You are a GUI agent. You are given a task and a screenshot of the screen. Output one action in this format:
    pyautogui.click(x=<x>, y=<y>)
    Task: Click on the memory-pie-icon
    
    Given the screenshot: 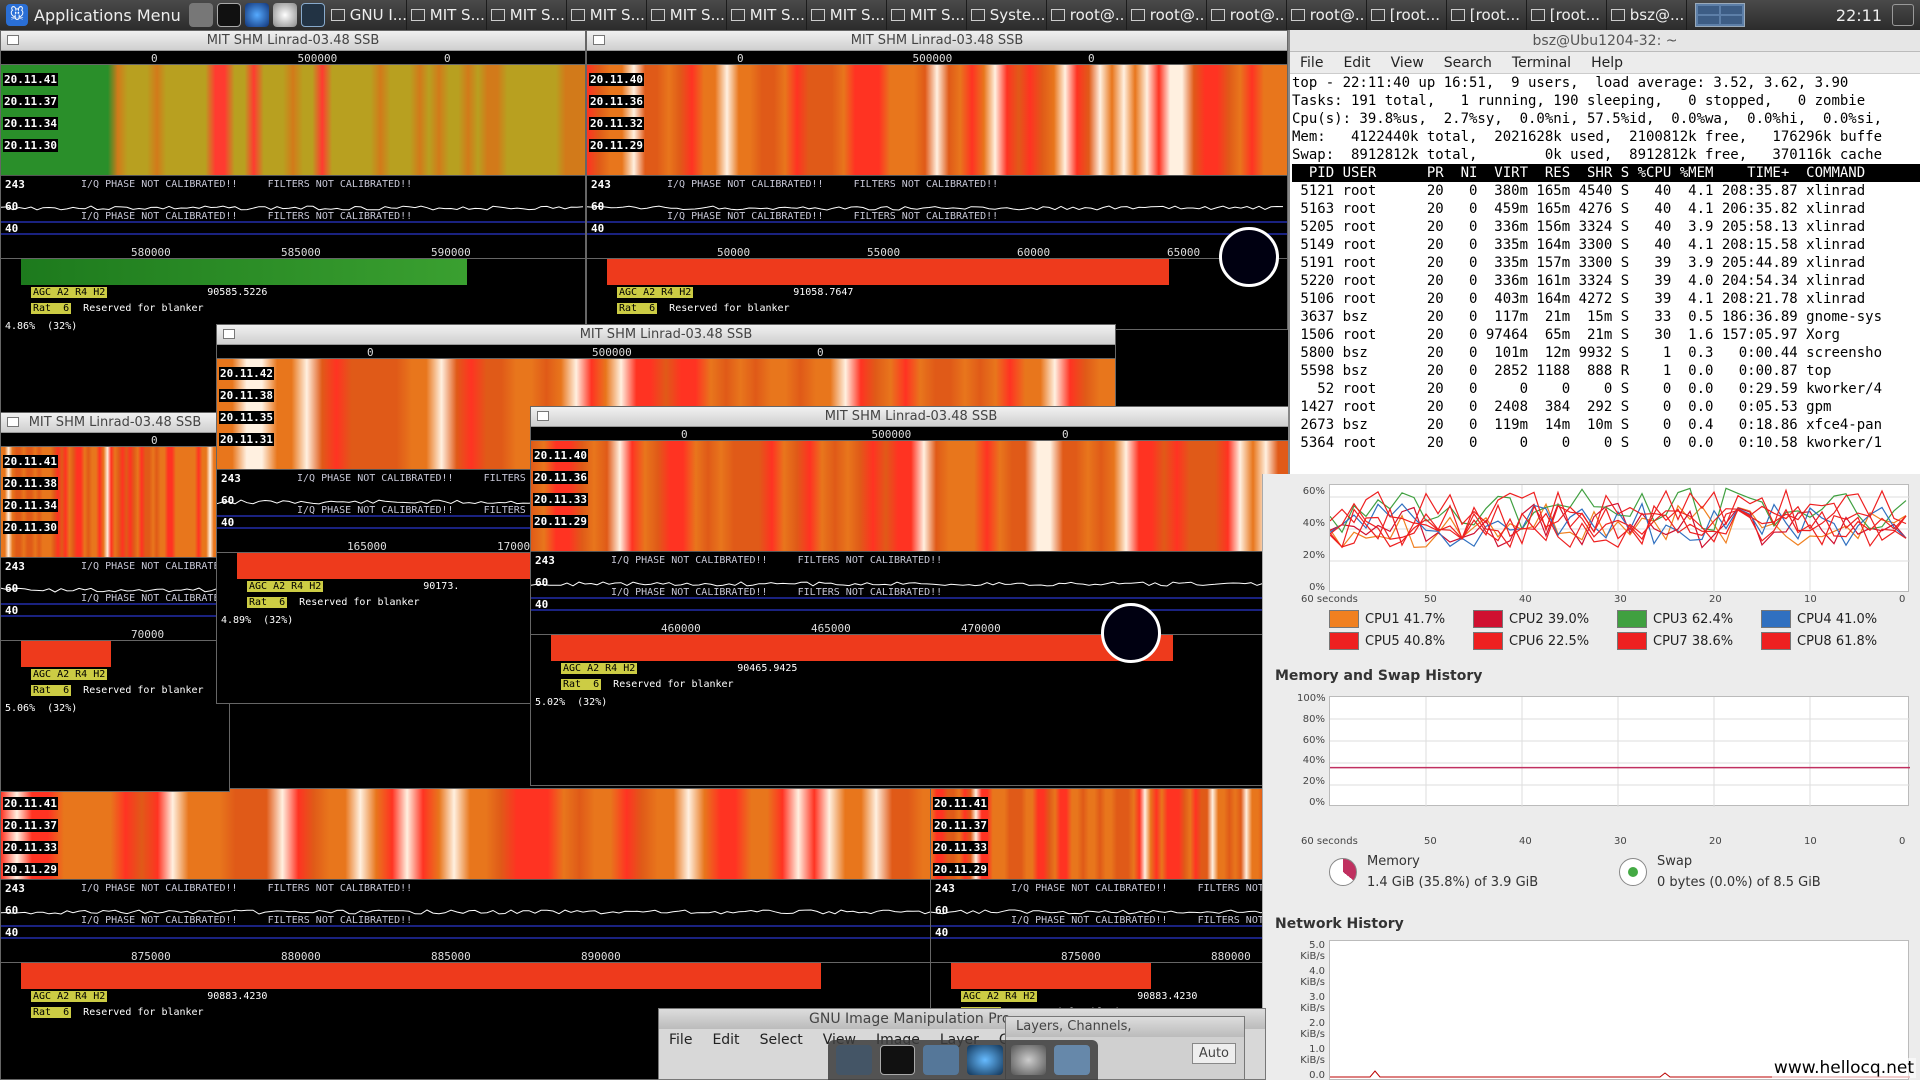 What is the action you would take?
    pyautogui.click(x=1343, y=872)
    